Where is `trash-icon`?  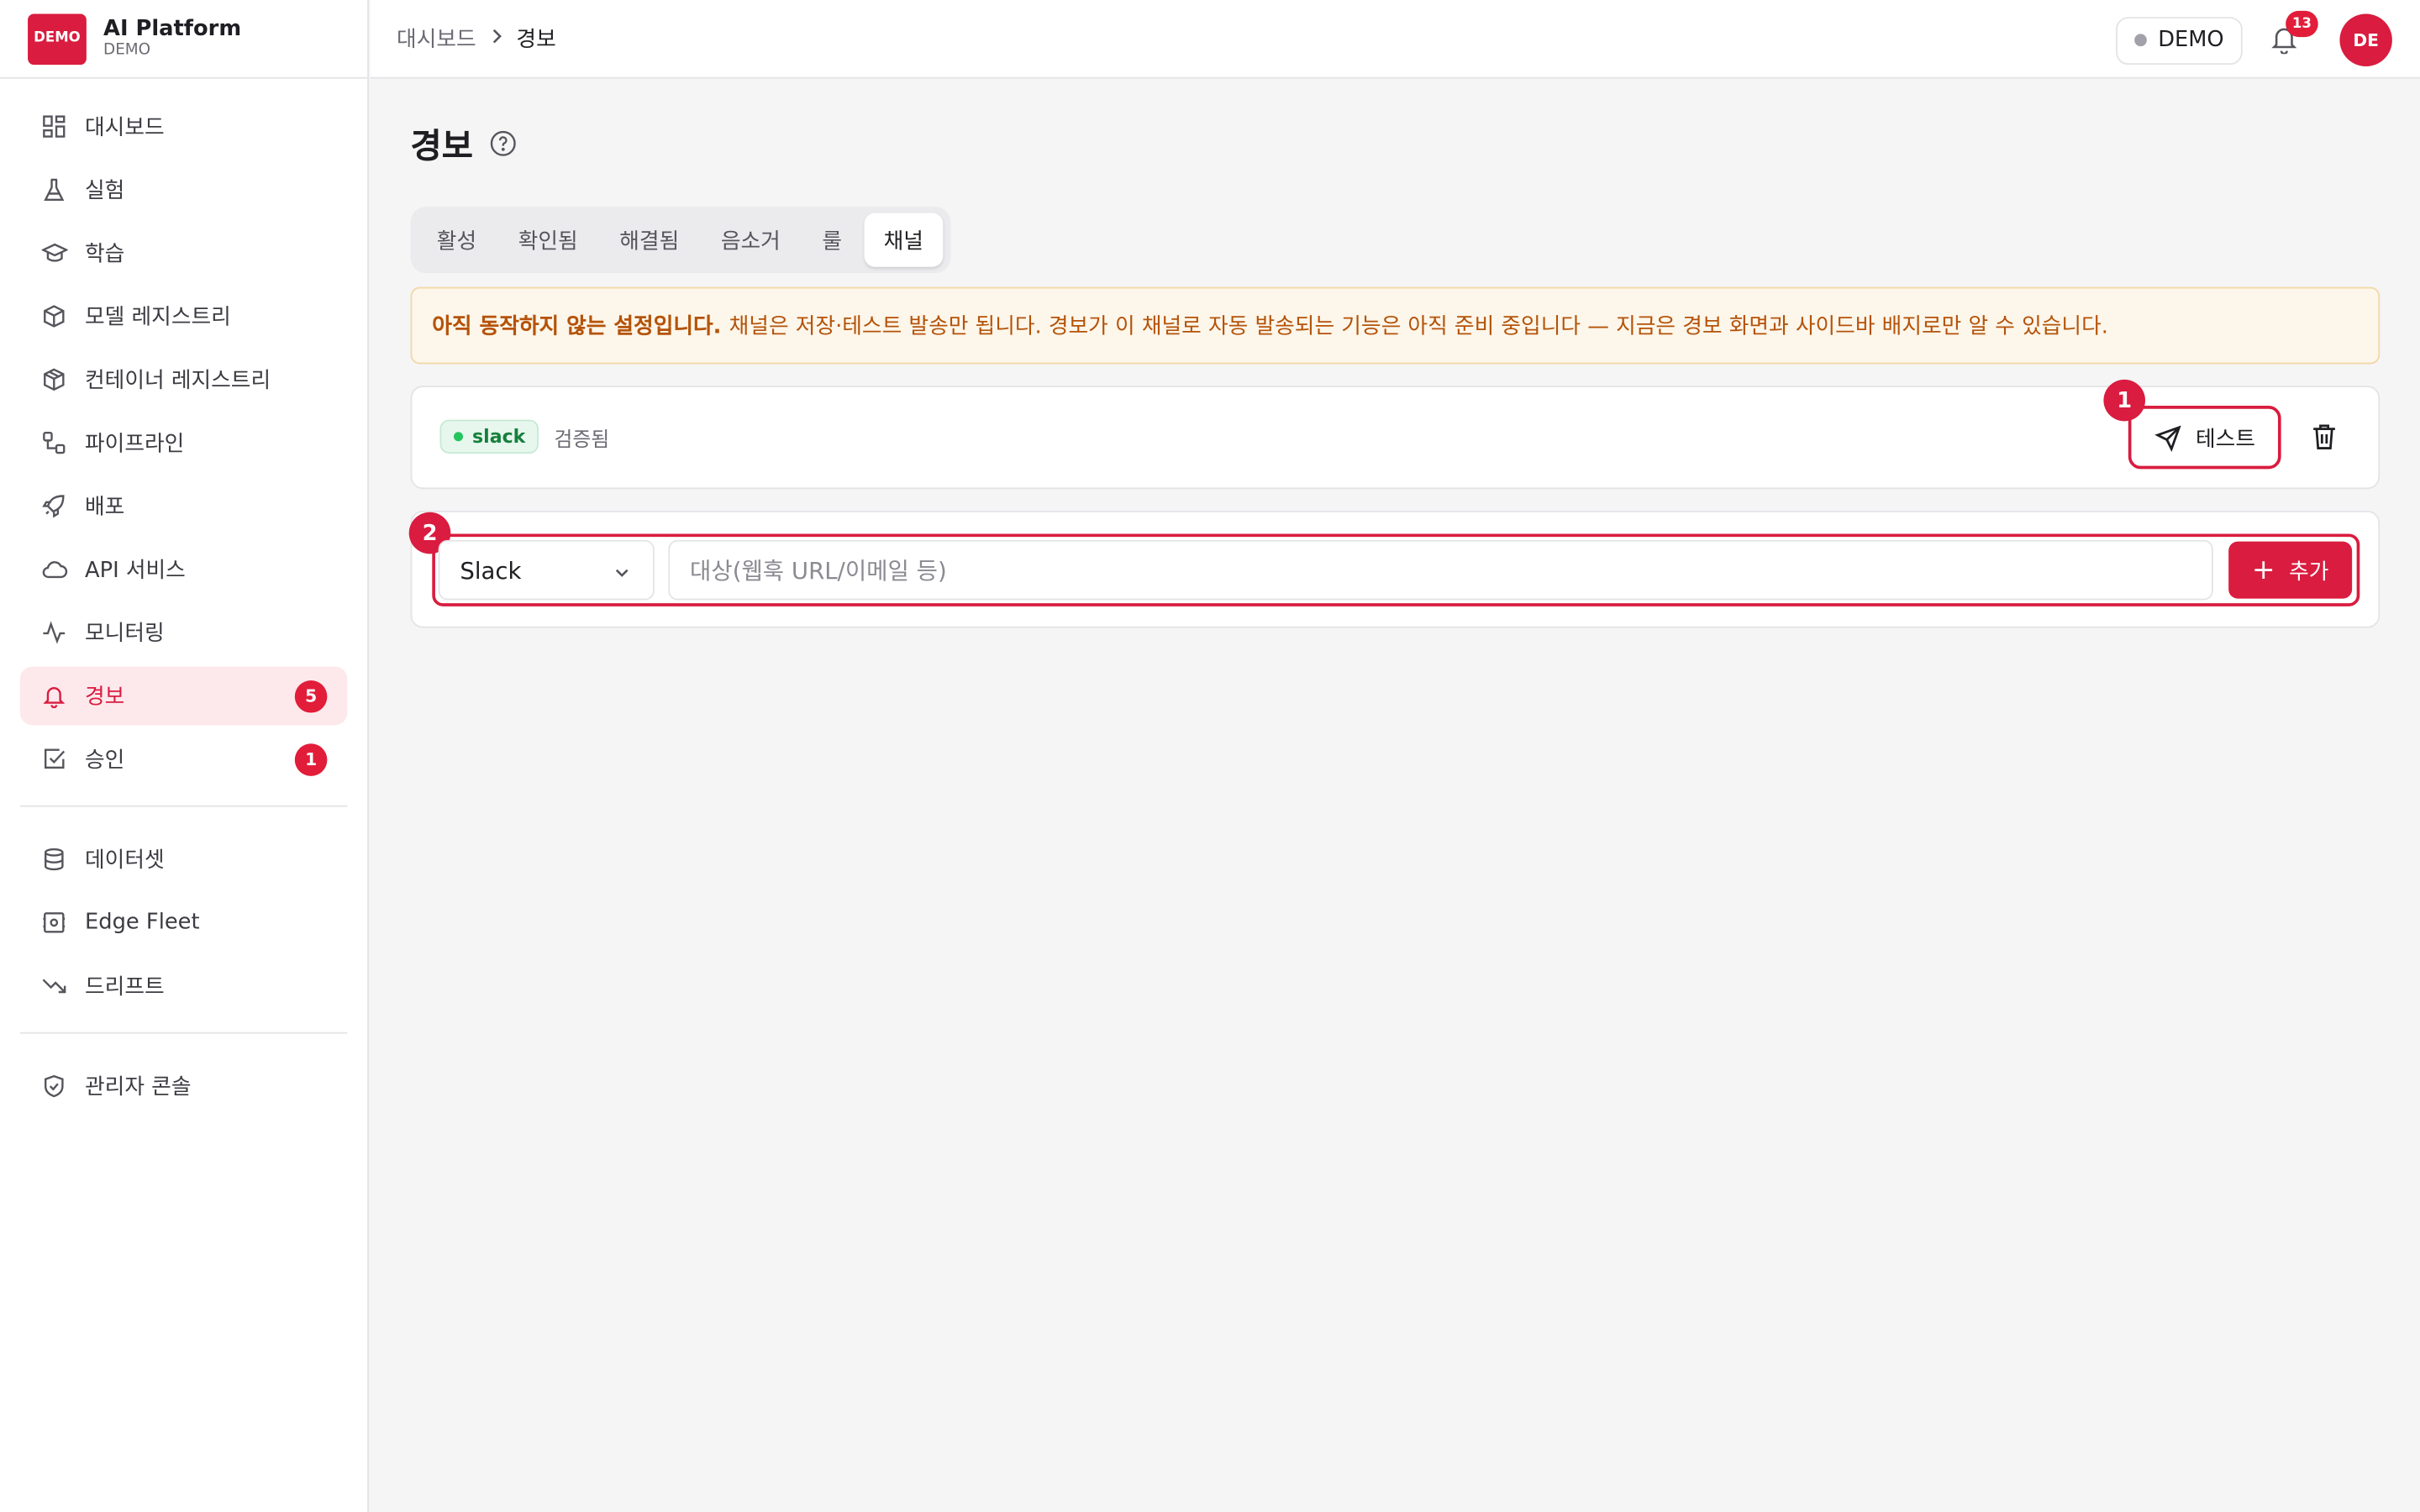
trash-icon is located at coordinates (2324, 436).